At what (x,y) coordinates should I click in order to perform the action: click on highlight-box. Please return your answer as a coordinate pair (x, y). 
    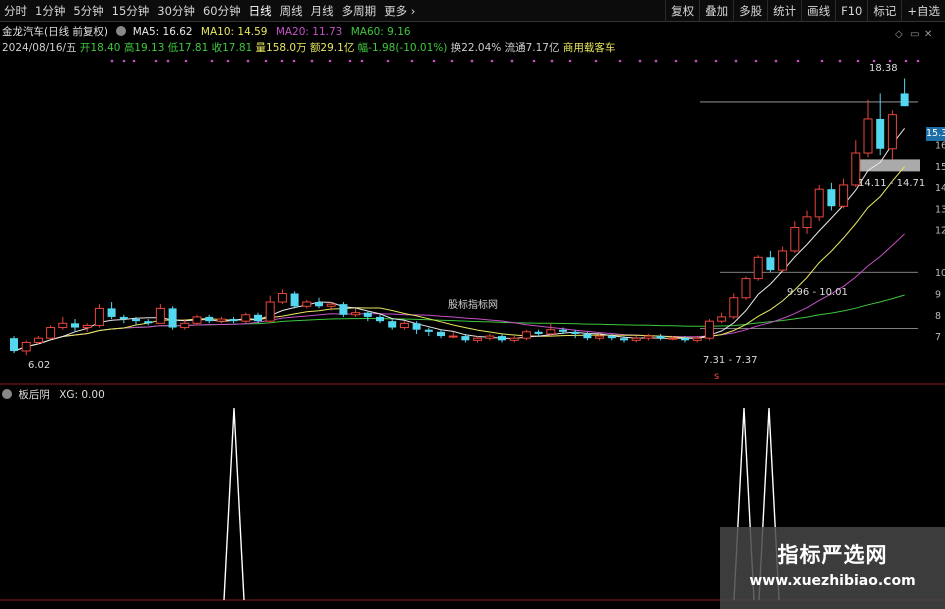
    Looking at the image, I should click on (889, 165).